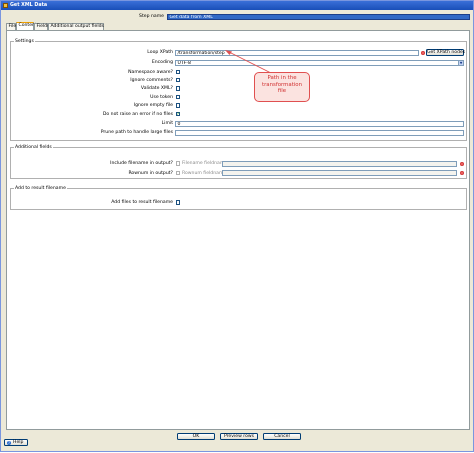 The image size is (474, 453). Describe the element at coordinates (178, 80) in the screenshot. I see `ignore-comments-checkbox` at that location.